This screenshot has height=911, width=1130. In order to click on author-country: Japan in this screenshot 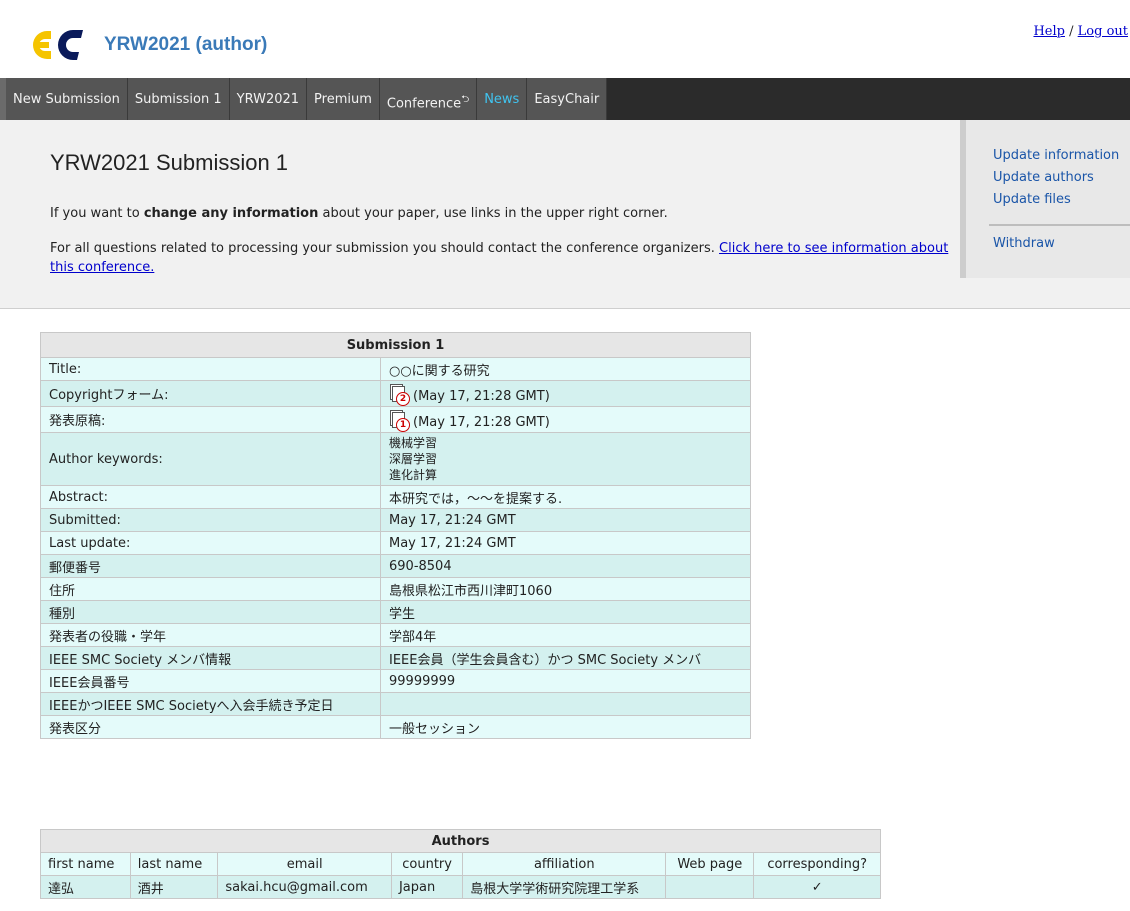, I will do `click(427, 887)`.